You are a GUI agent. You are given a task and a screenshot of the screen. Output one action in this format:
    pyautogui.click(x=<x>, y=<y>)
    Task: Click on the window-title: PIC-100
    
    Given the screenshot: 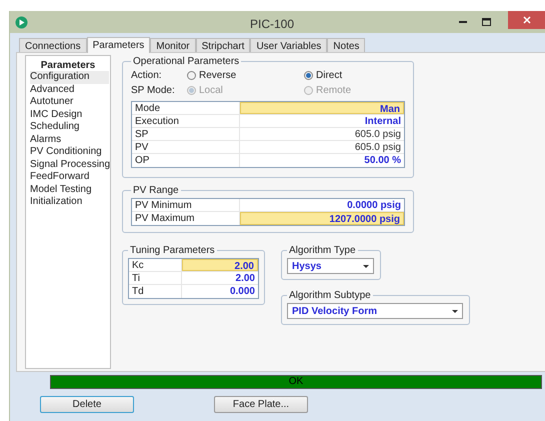 What is the action you would take?
    pyautogui.click(x=272, y=24)
    